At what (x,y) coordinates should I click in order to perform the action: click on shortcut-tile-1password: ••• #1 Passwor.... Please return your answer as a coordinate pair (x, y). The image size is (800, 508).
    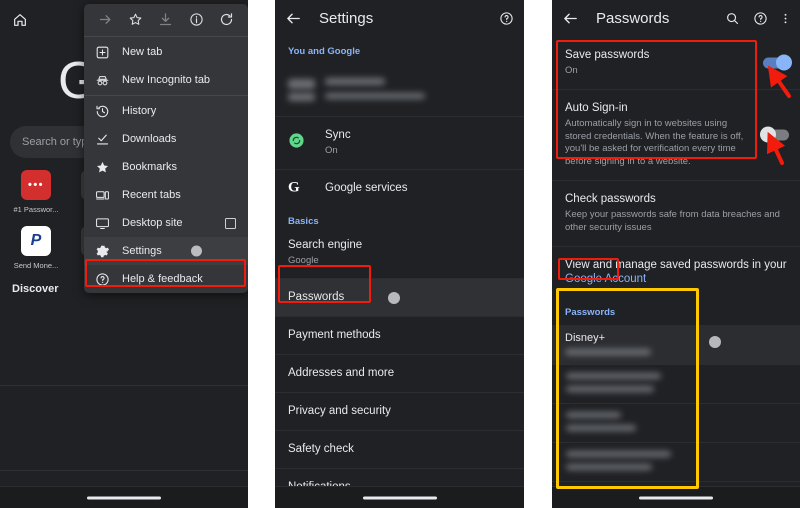
    Looking at the image, I should click on (36, 192).